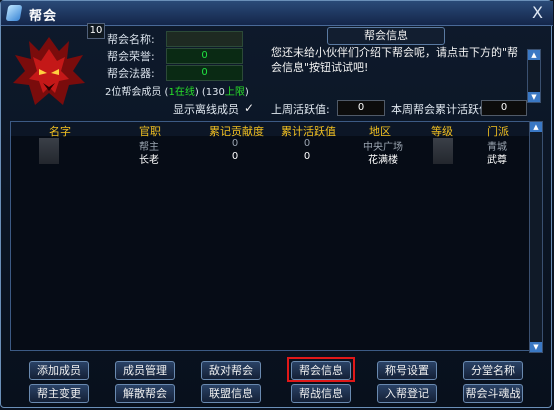 Image resolution: width=554 pixels, height=410 pixels. I want to click on table-row: 帮主 0 0 中央广场 青城, so click(275, 145).